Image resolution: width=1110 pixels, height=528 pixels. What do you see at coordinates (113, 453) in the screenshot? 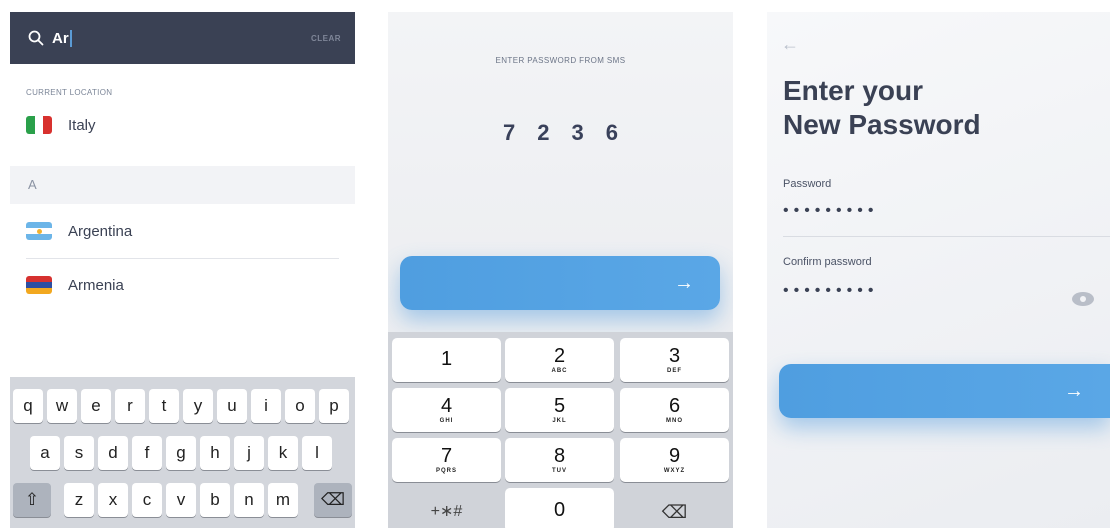
I see `key-d: d` at bounding box center [113, 453].